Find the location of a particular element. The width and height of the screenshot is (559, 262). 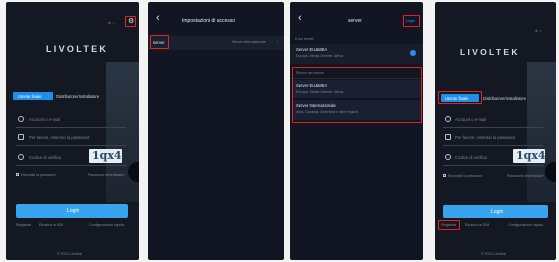

login-link: Login is located at coordinates (410, 21).